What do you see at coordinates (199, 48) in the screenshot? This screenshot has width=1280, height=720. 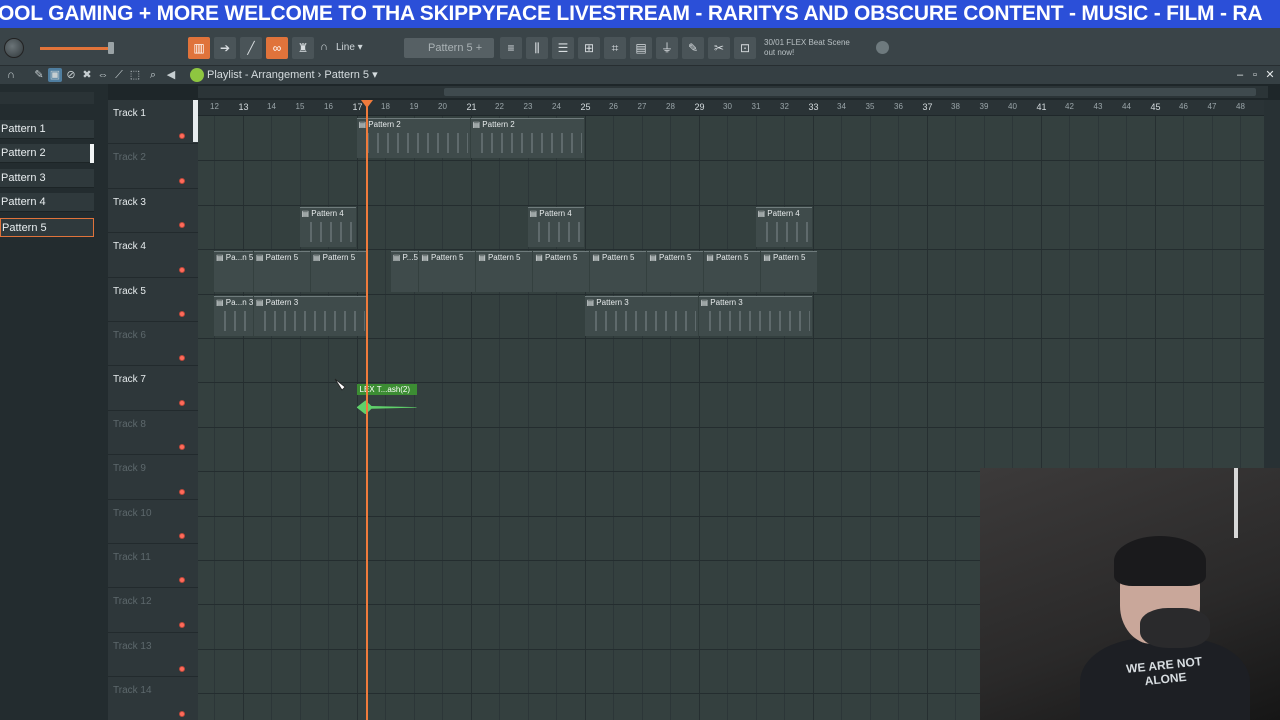 I see `step-icon: ▥` at bounding box center [199, 48].